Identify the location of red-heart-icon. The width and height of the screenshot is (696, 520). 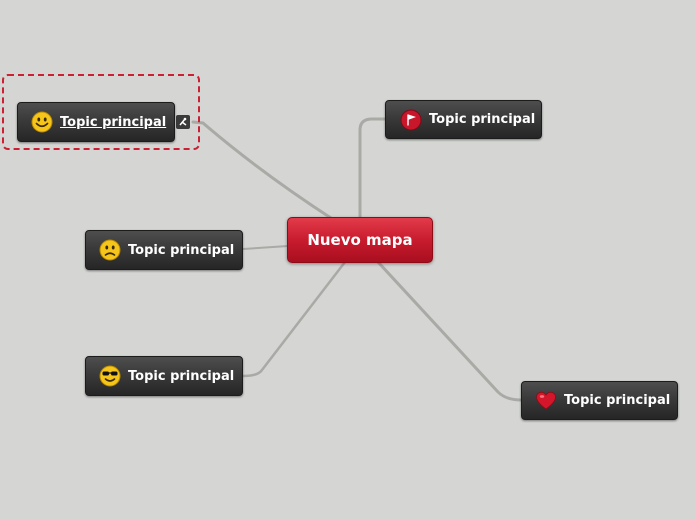
(546, 401).